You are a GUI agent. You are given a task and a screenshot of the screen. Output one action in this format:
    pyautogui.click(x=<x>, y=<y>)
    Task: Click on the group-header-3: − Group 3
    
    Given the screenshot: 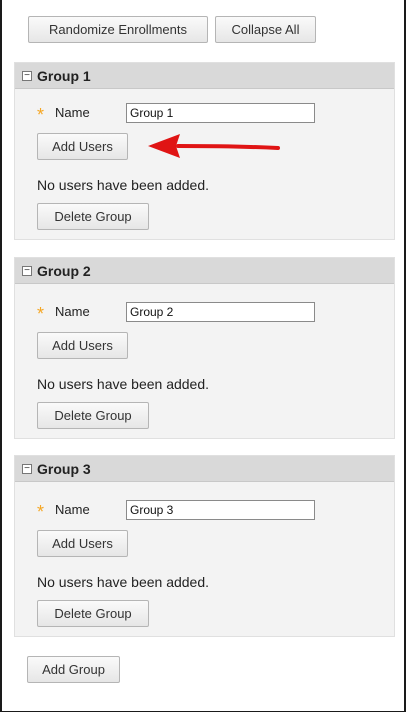 What is the action you would take?
    pyautogui.click(x=204, y=469)
    